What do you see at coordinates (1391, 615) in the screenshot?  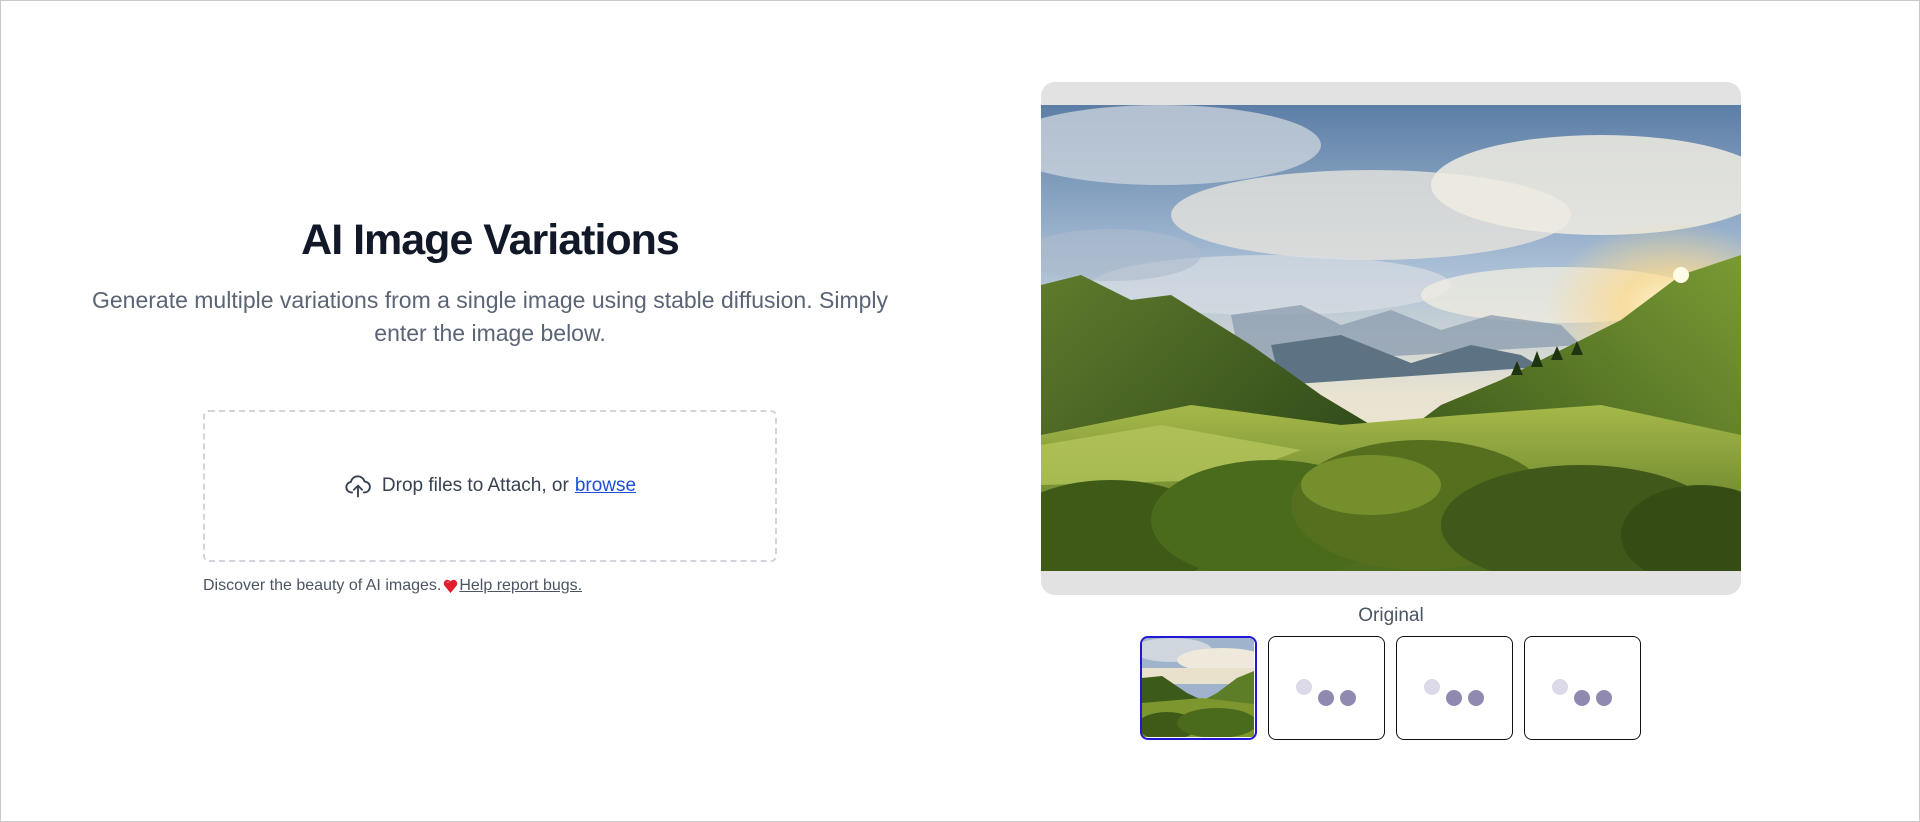 I see `preview-caption: Original` at bounding box center [1391, 615].